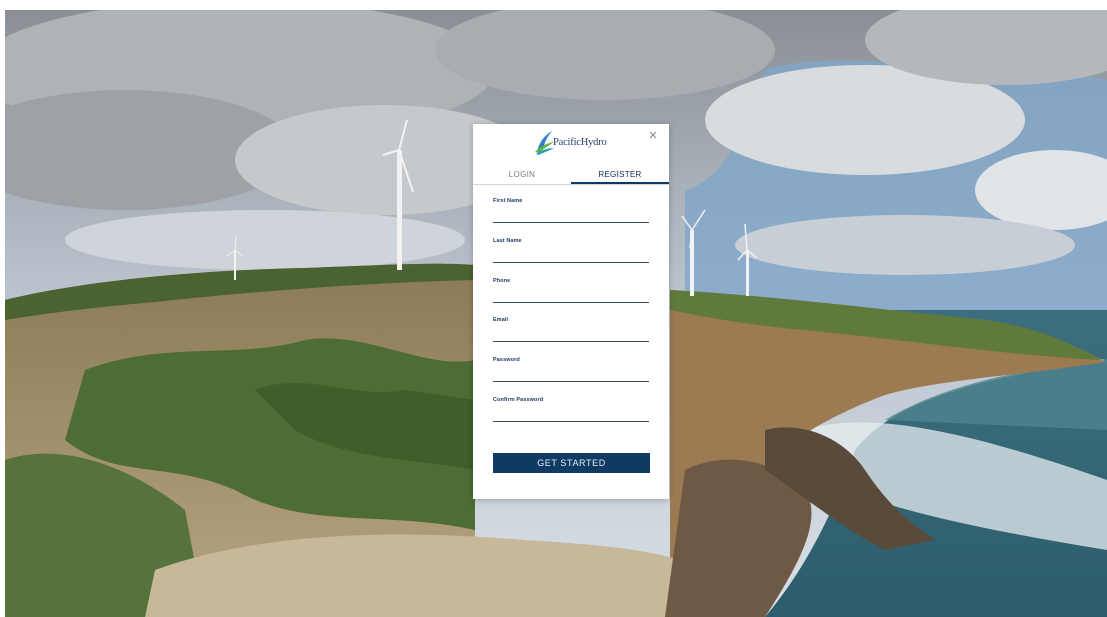 The image size is (1107, 617). I want to click on email-input, so click(571, 335).